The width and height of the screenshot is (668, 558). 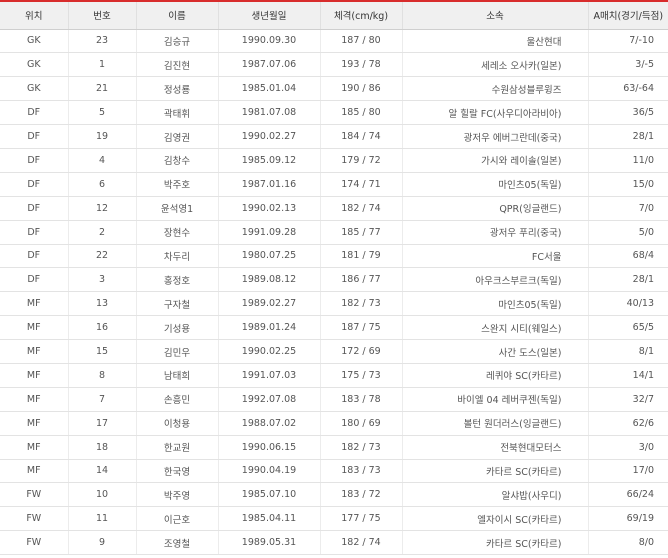 I want to click on table-row: MF 8 남태희 1991.07.03 175 / 73 레퀴야 SC(카타르) 14/1, so click(x=334, y=375).